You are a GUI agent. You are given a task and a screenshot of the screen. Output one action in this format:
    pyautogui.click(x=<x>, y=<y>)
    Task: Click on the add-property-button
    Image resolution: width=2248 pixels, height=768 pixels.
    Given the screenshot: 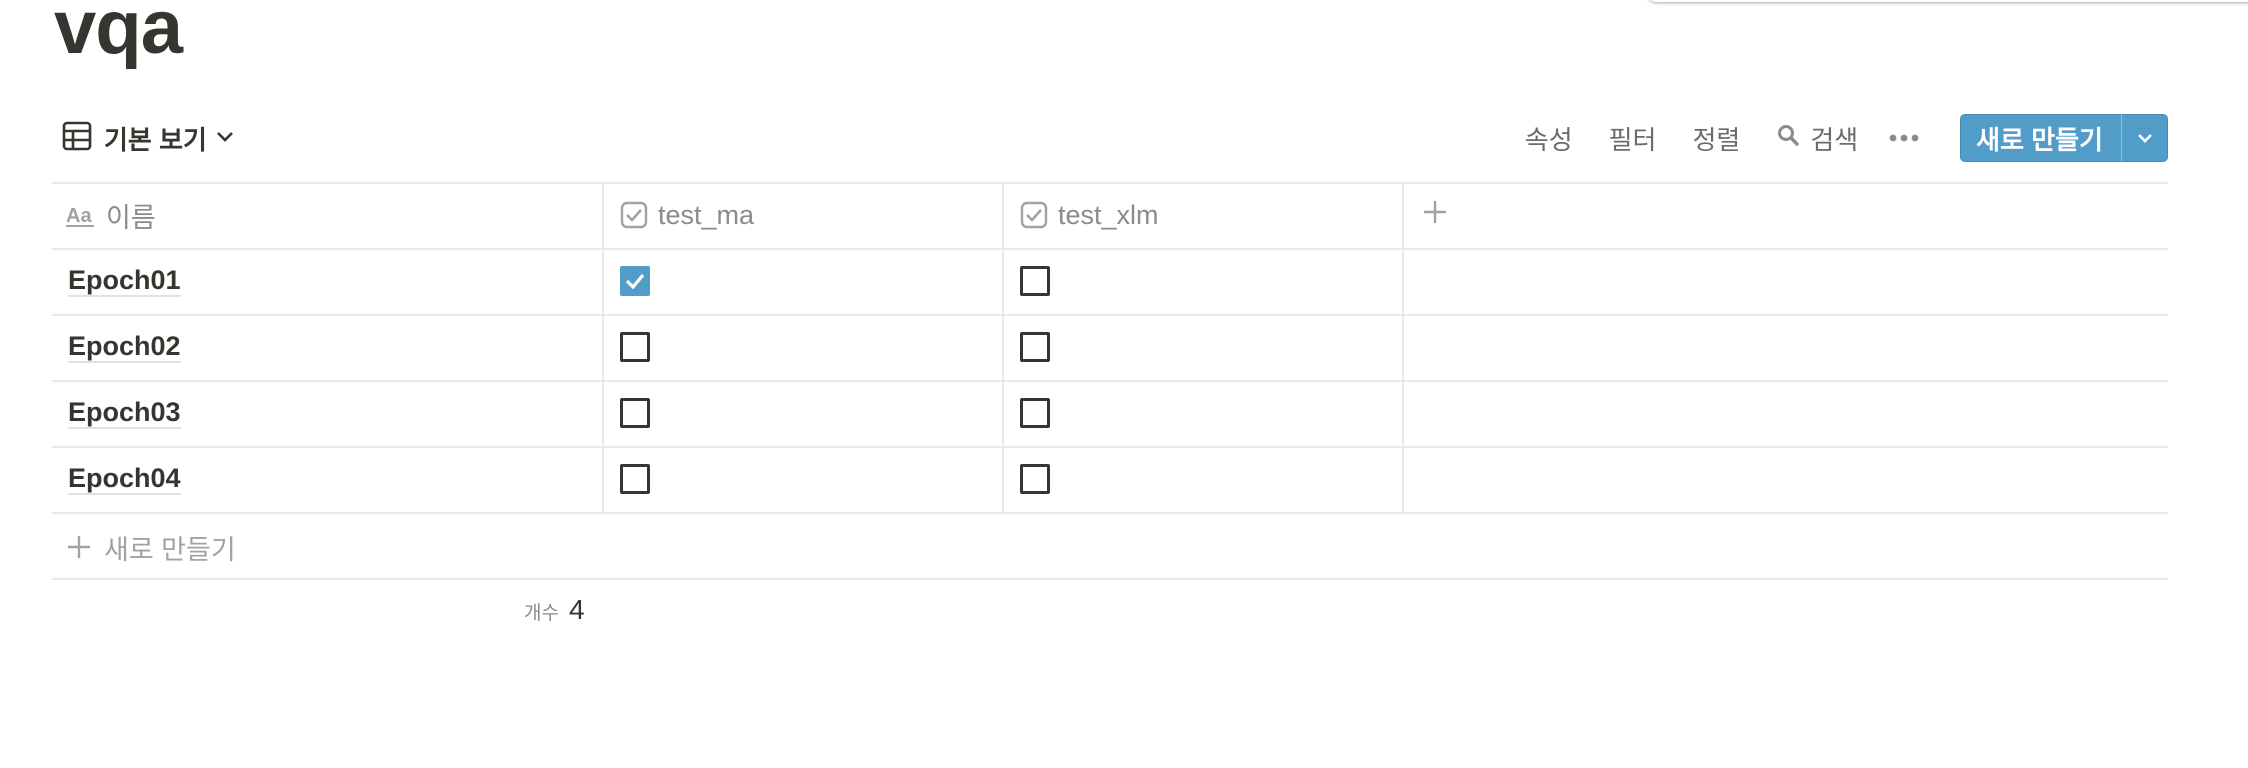 What is the action you would take?
    pyautogui.click(x=1435, y=215)
    